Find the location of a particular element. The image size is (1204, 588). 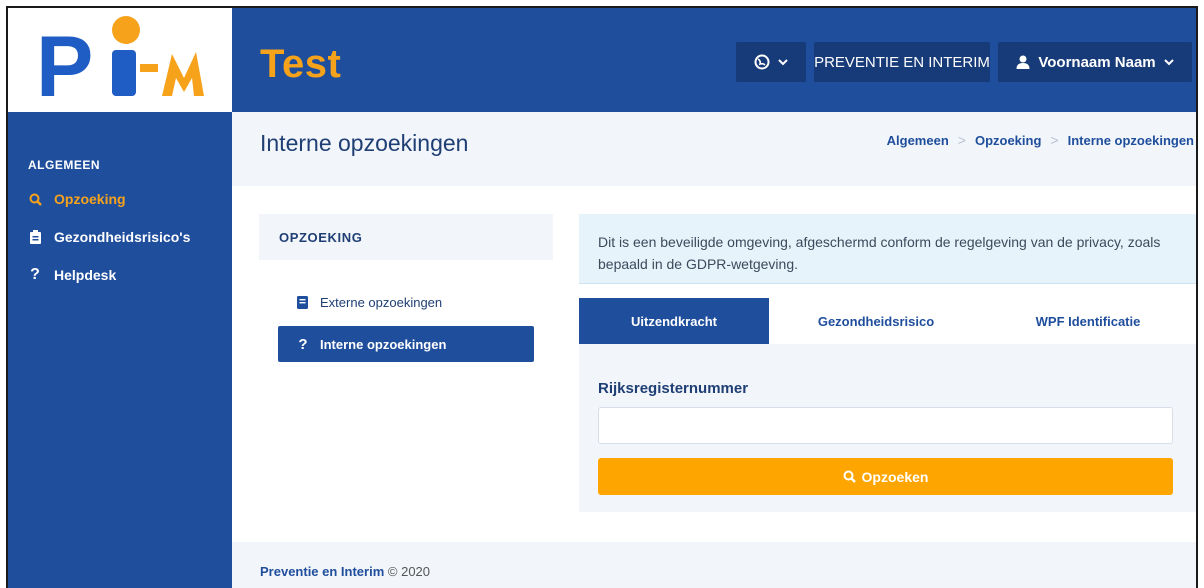

nav-link-label: Externe opzoekingen is located at coordinates (381, 302).